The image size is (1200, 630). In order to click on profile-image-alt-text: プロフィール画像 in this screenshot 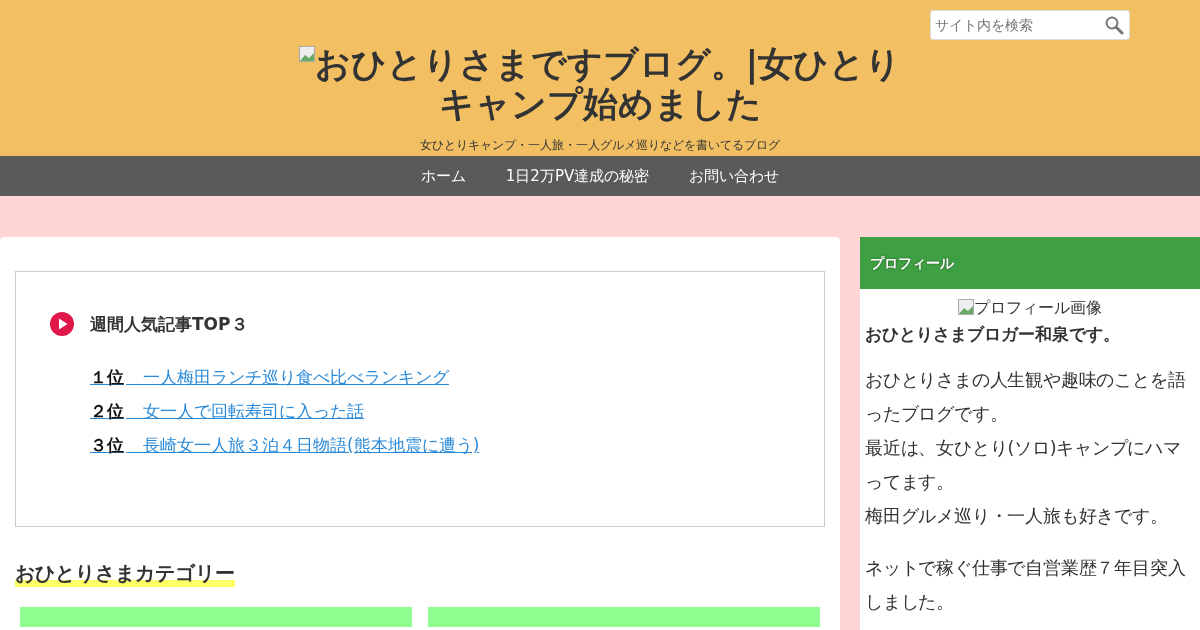, I will do `click(1038, 307)`.